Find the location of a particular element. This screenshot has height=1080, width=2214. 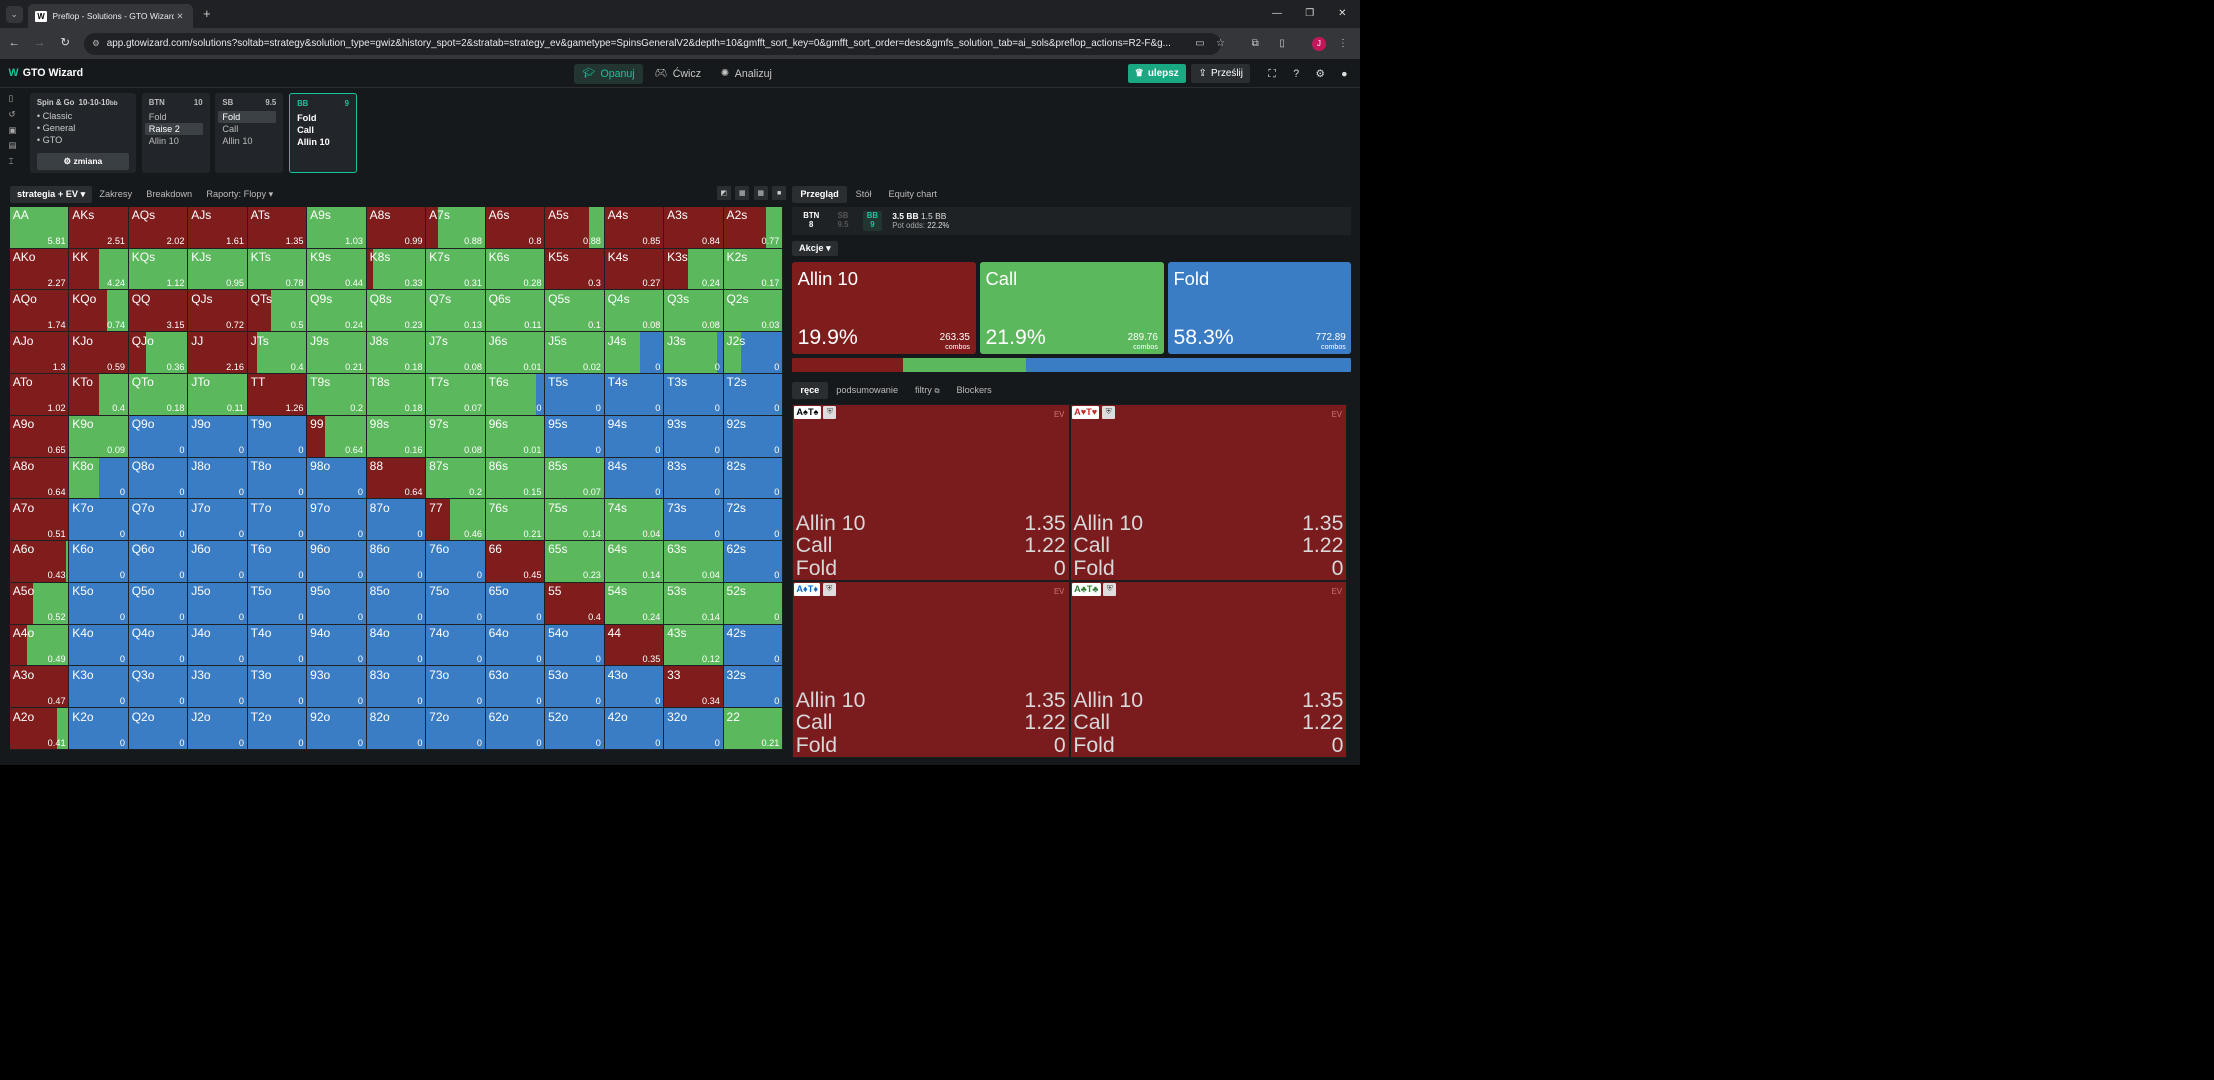

spot-bb-current: BB 9 Fold Call Allin 10 is located at coordinates (322, 133).